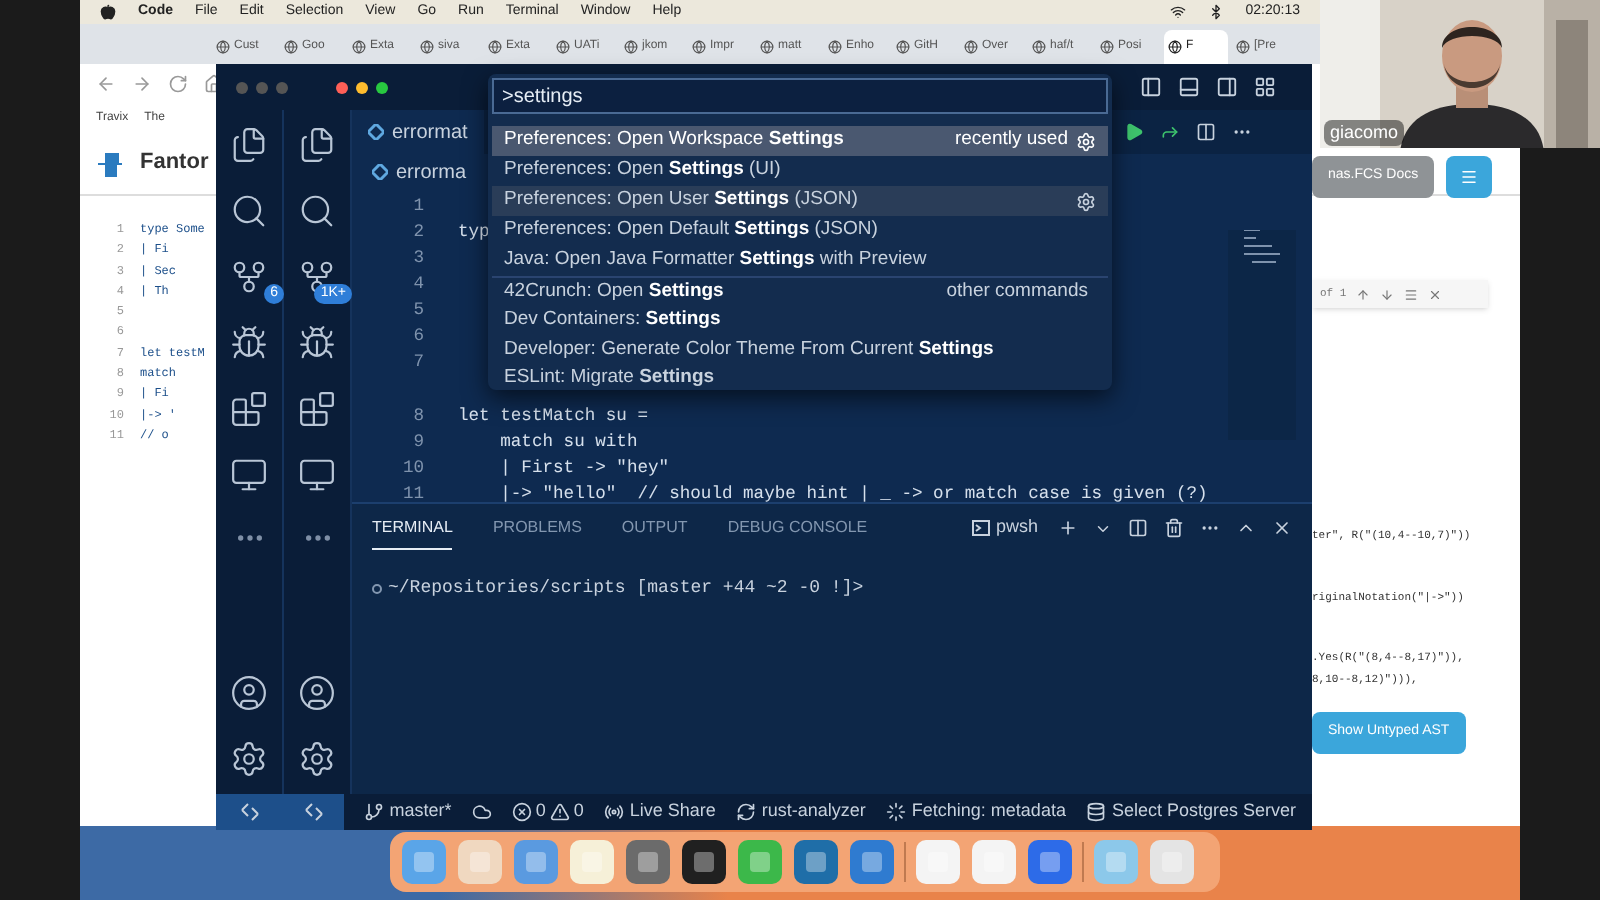  I want to click on command-item: Preferences: Open Settings (UI), so click(800, 171).